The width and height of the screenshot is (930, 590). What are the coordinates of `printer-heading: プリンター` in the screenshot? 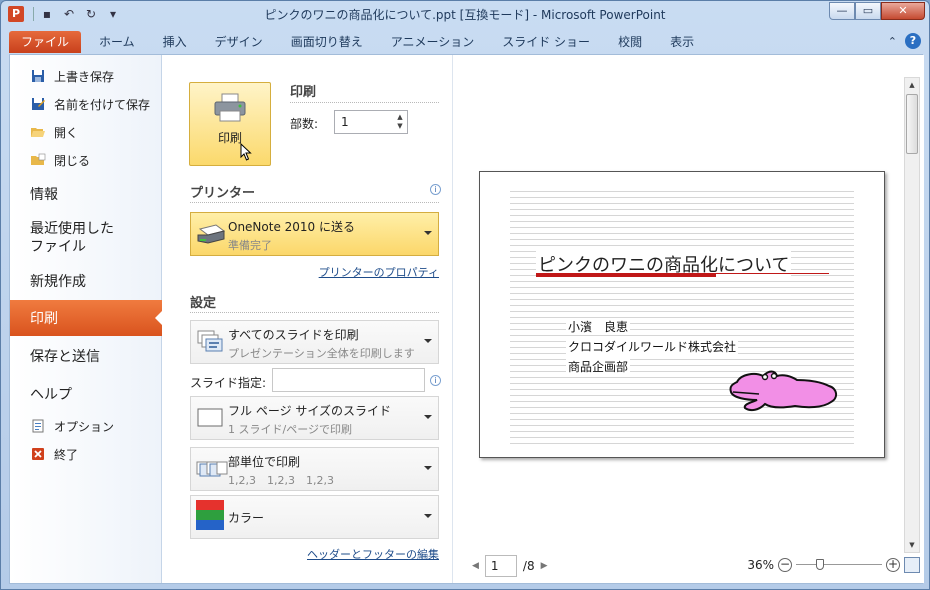 It's located at (223, 193).